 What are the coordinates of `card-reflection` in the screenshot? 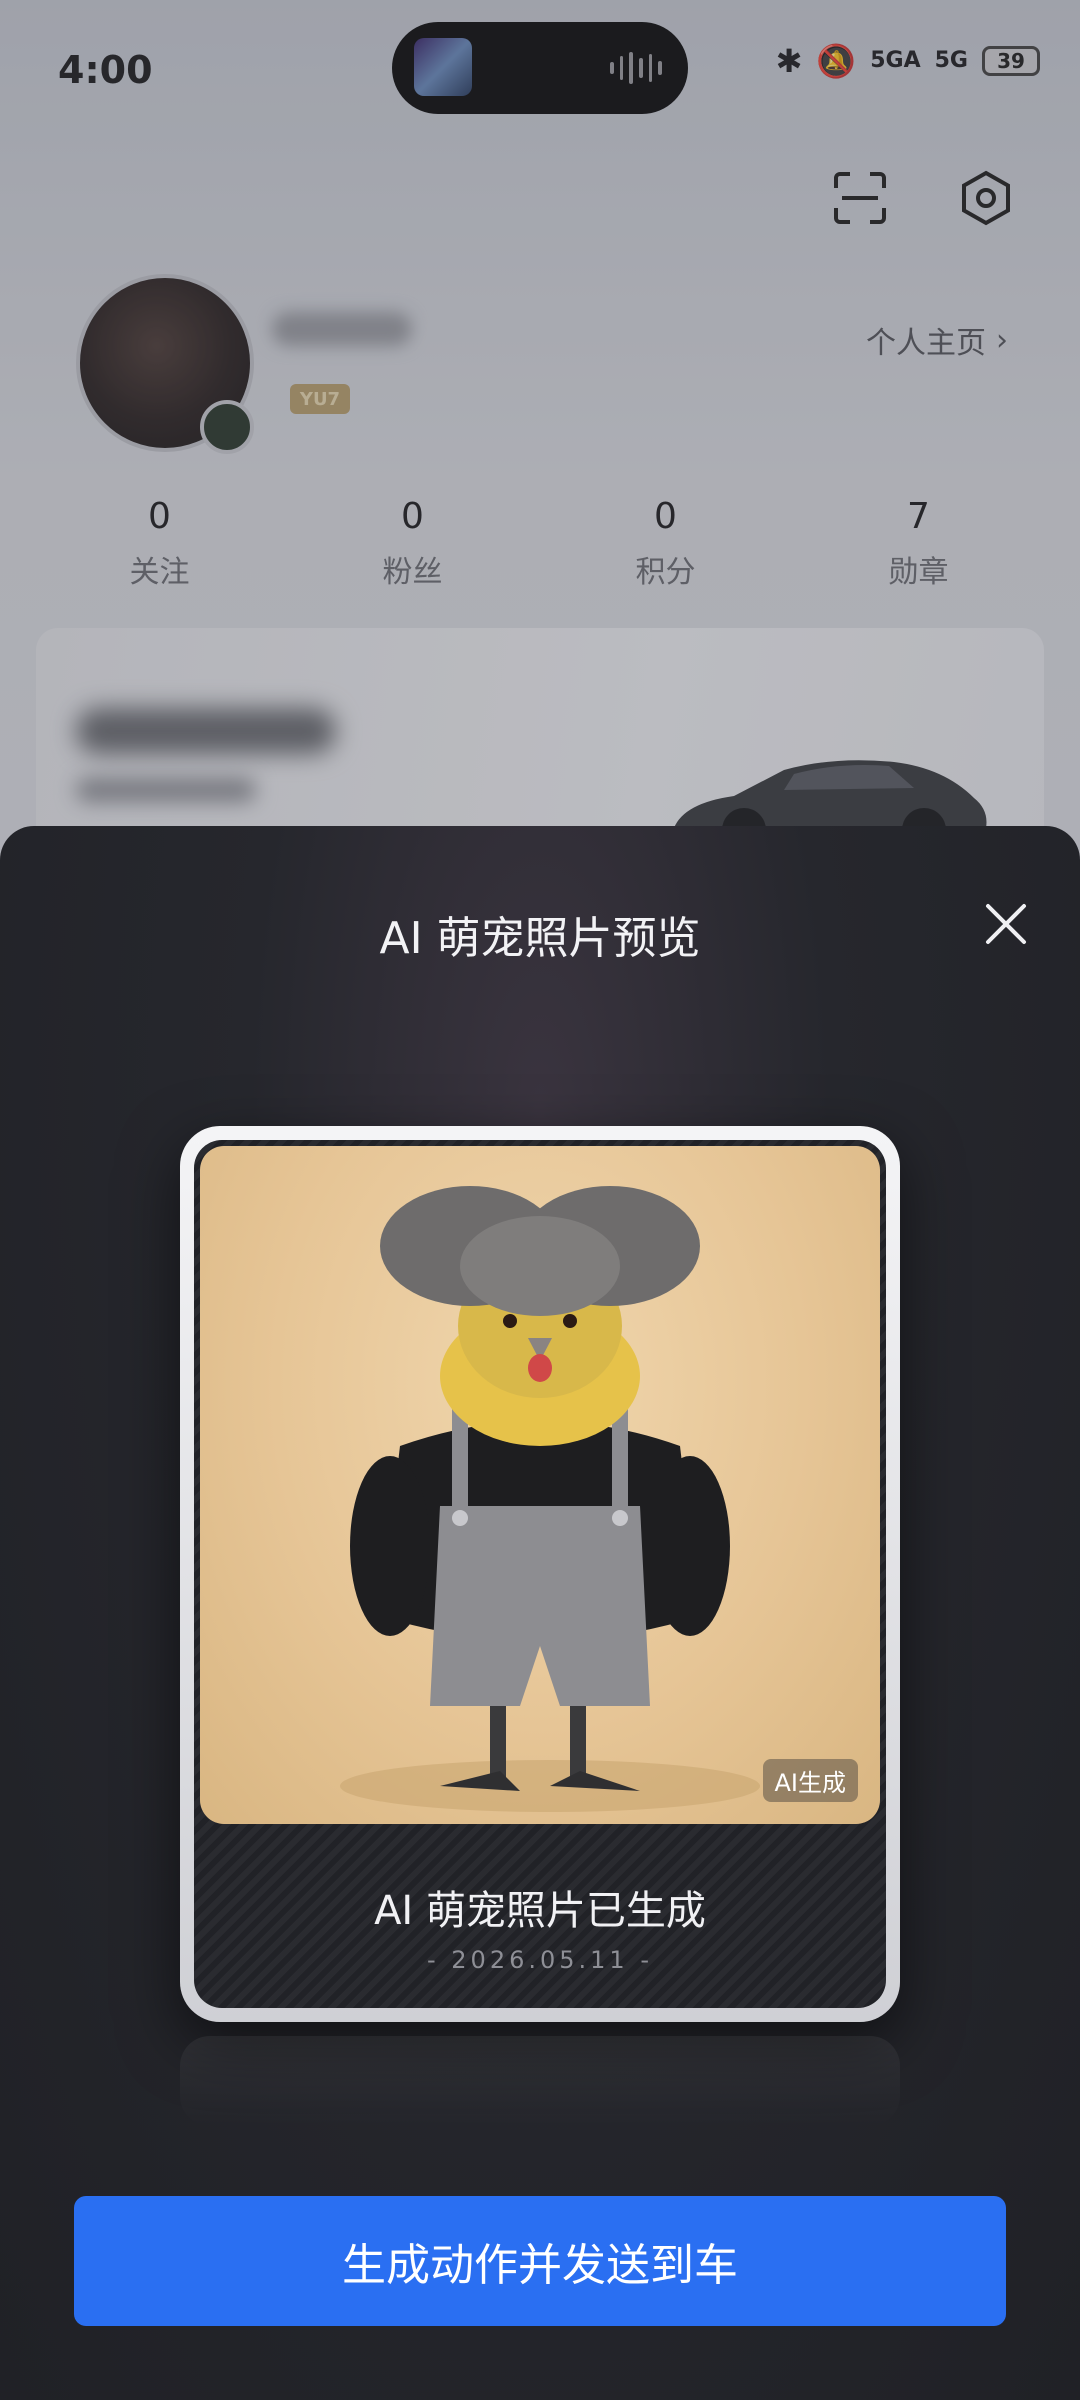 It's located at (540, 2081).